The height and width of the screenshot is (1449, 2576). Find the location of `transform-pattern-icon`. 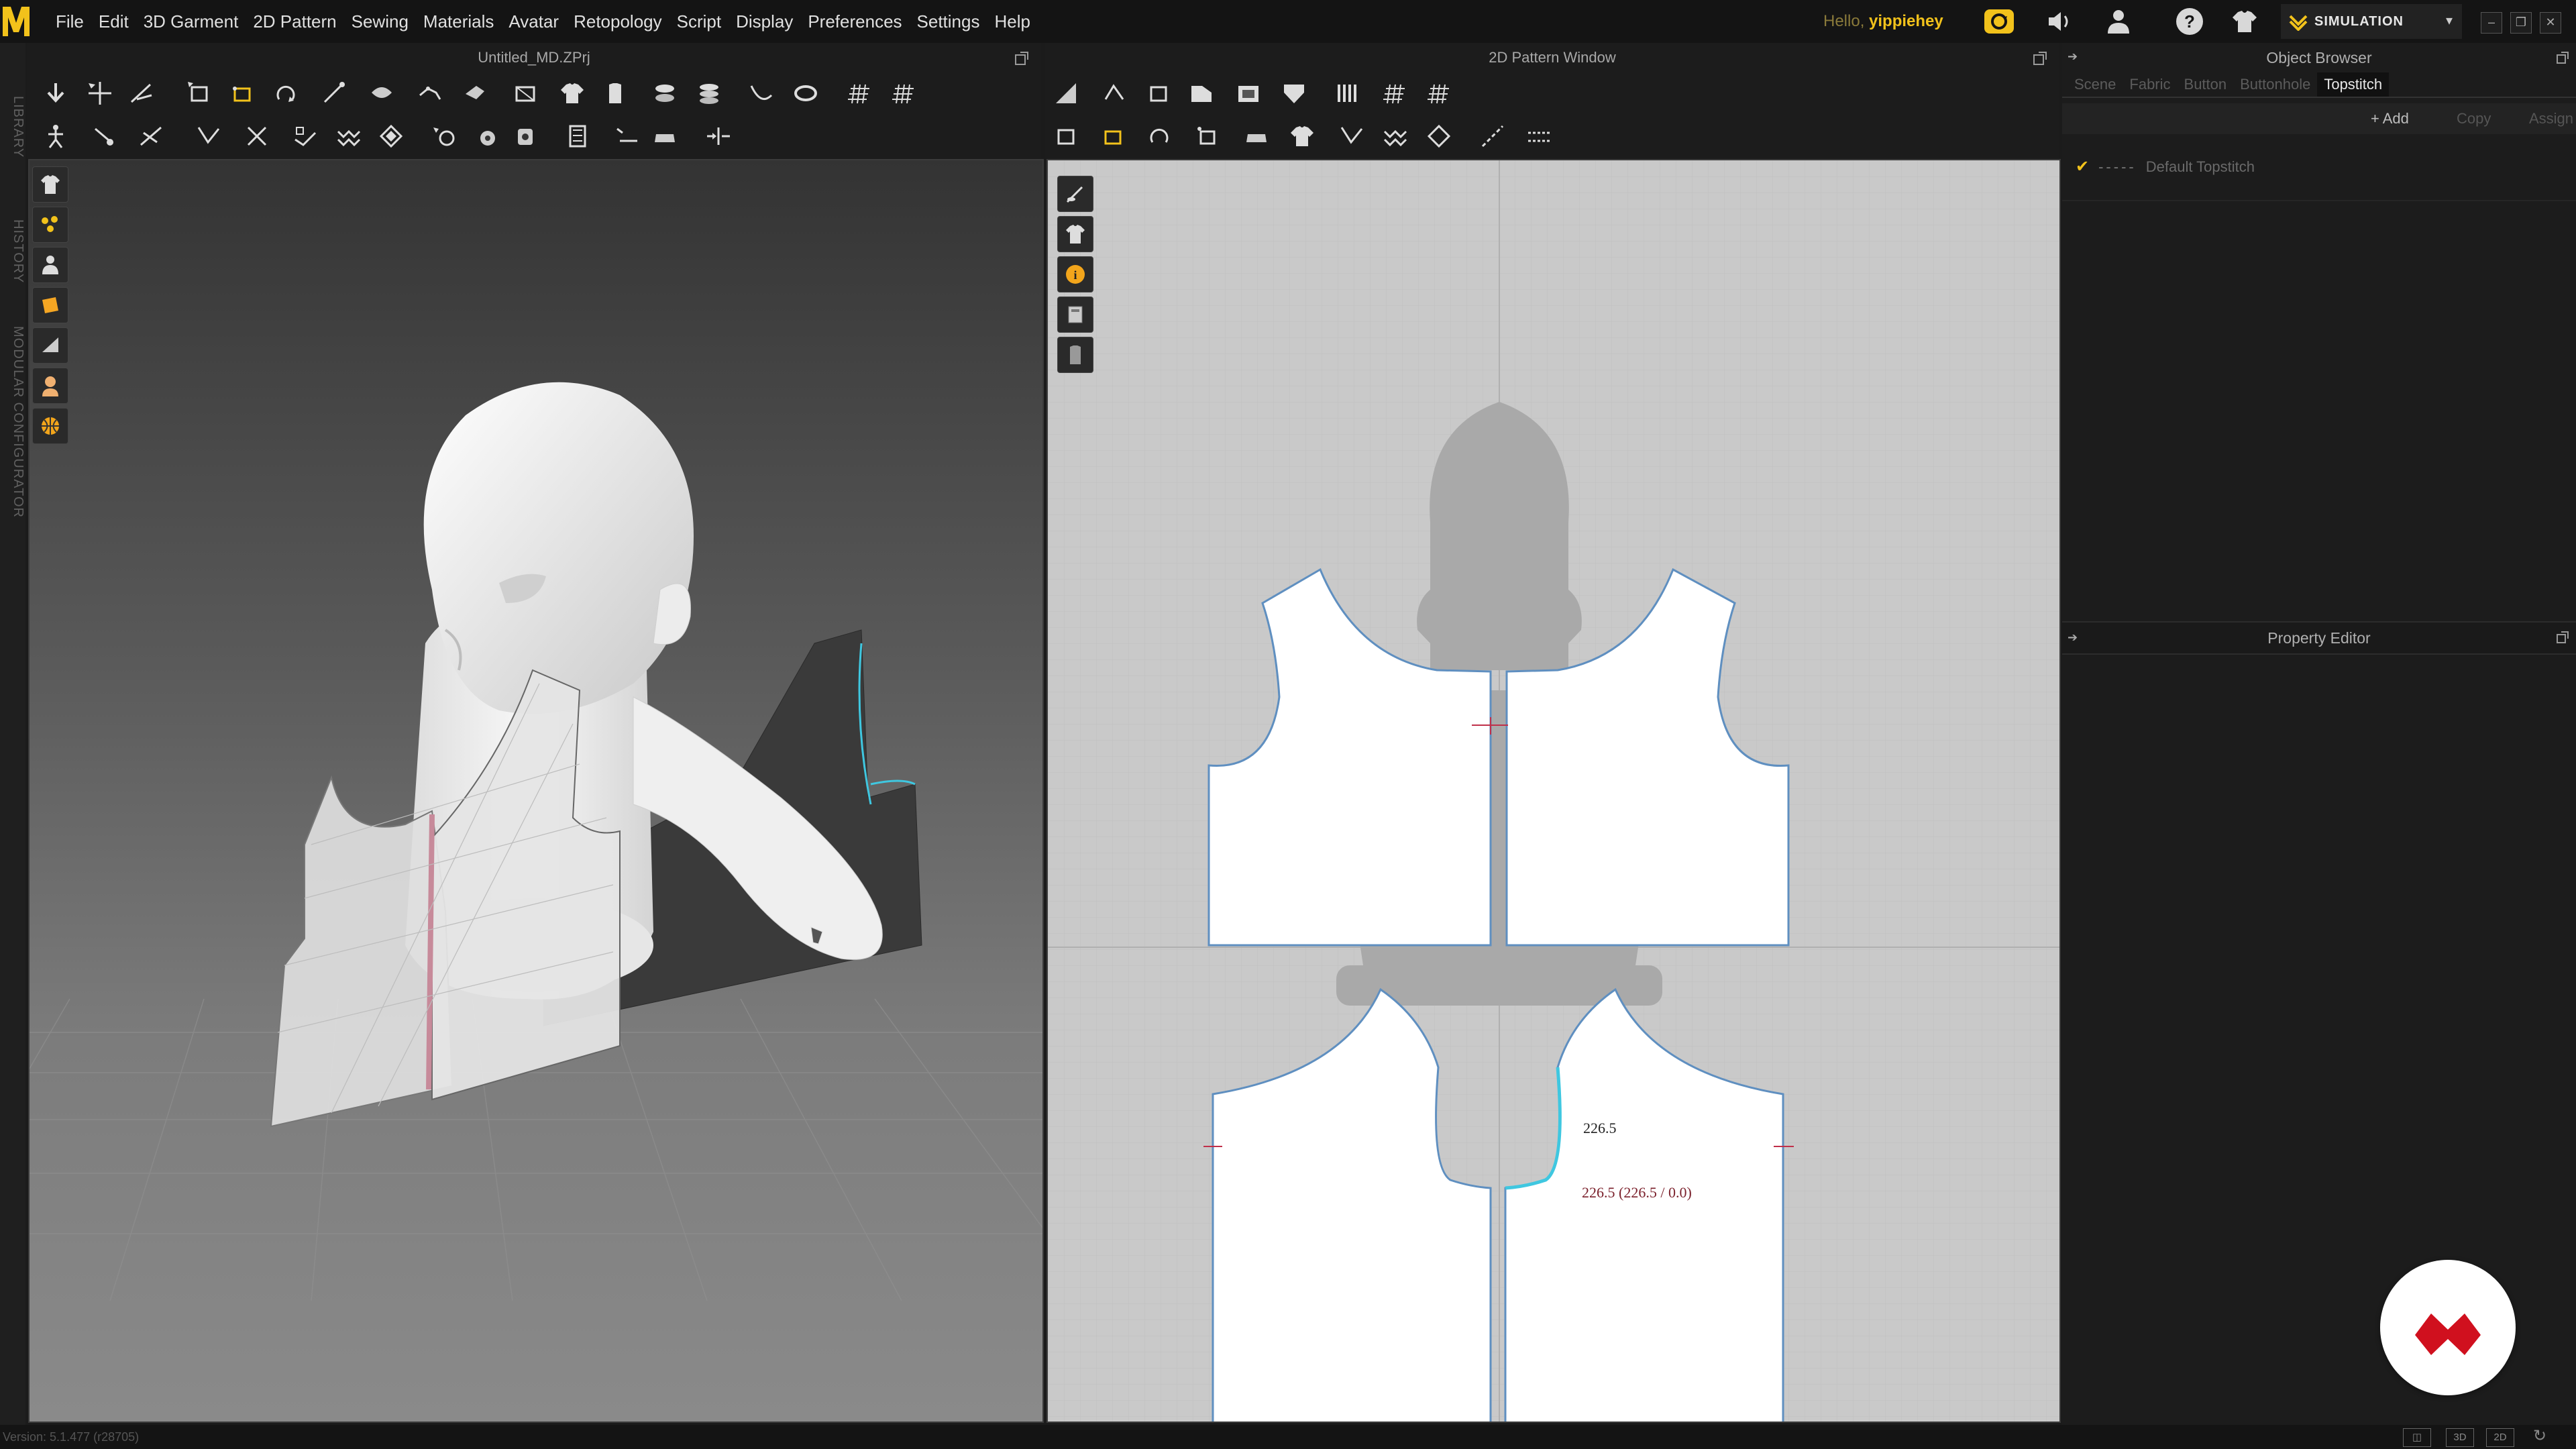

transform-pattern-icon is located at coordinates (199, 93).